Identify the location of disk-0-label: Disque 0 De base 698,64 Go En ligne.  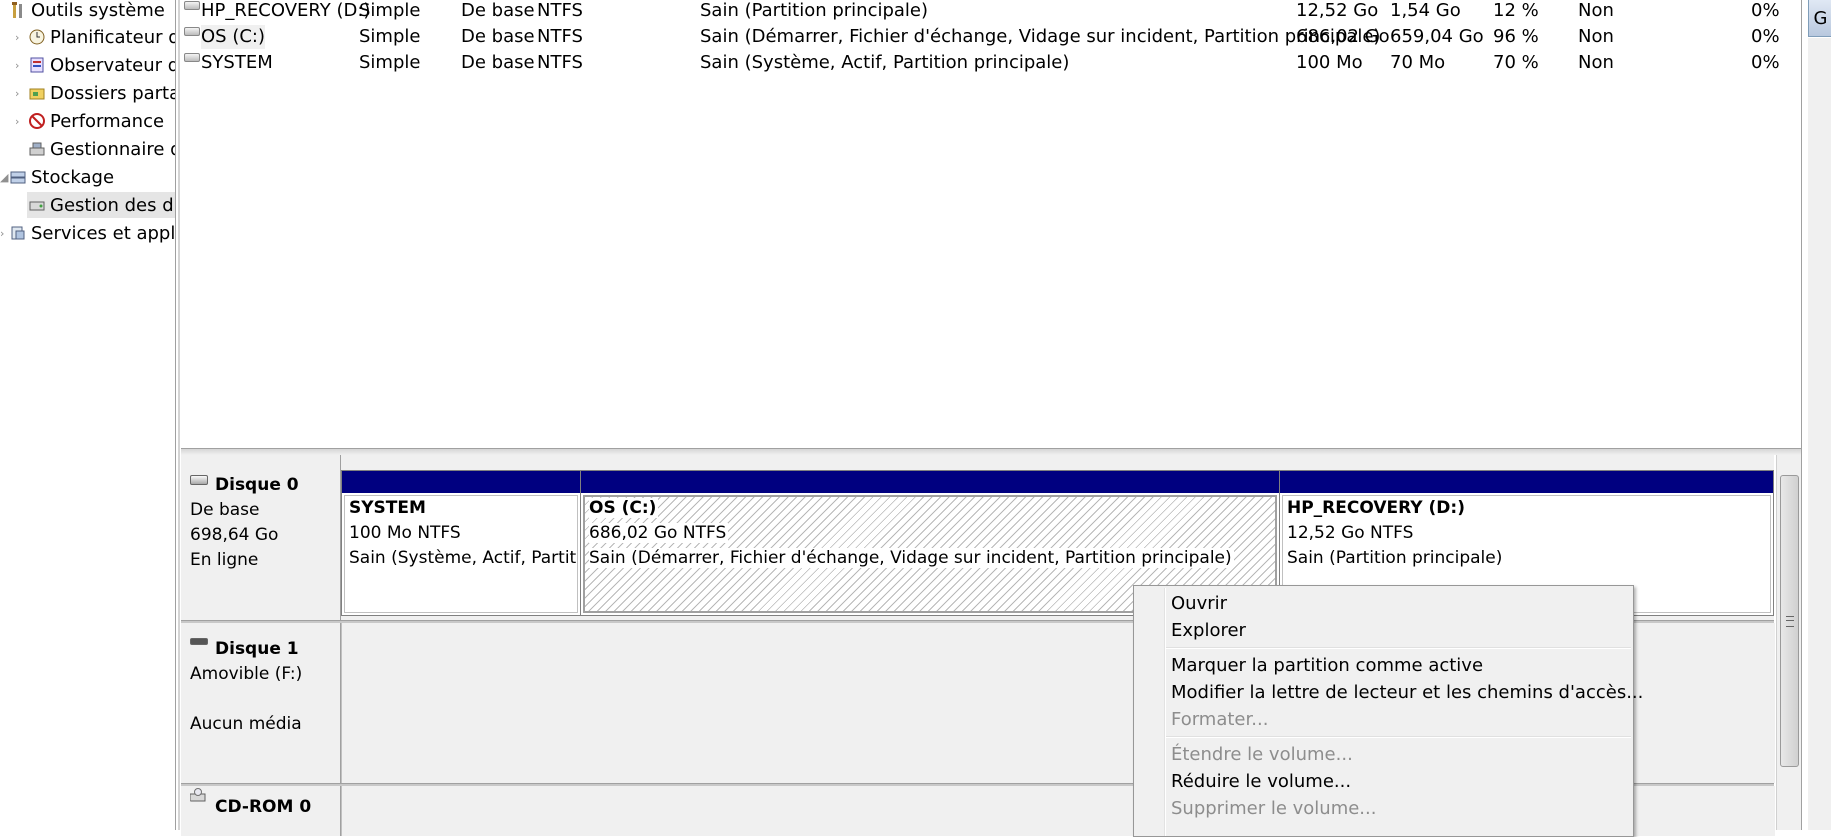
(261, 537).